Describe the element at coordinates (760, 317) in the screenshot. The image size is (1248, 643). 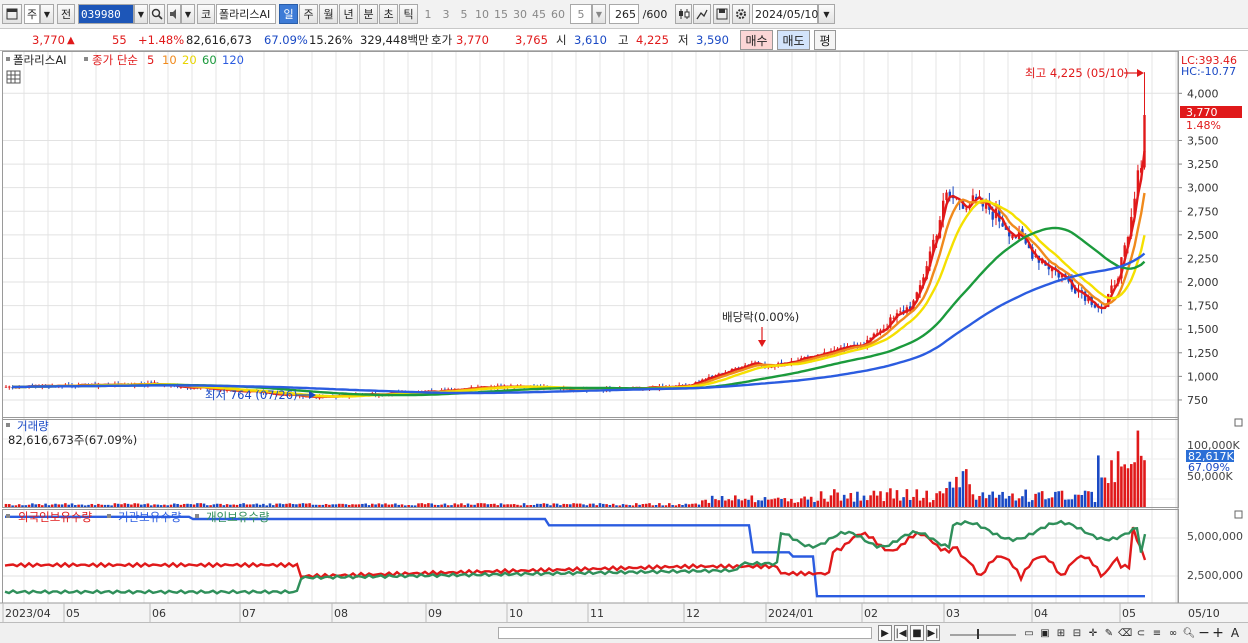
I see `dividend-label: 배당락(0.00%)` at that location.